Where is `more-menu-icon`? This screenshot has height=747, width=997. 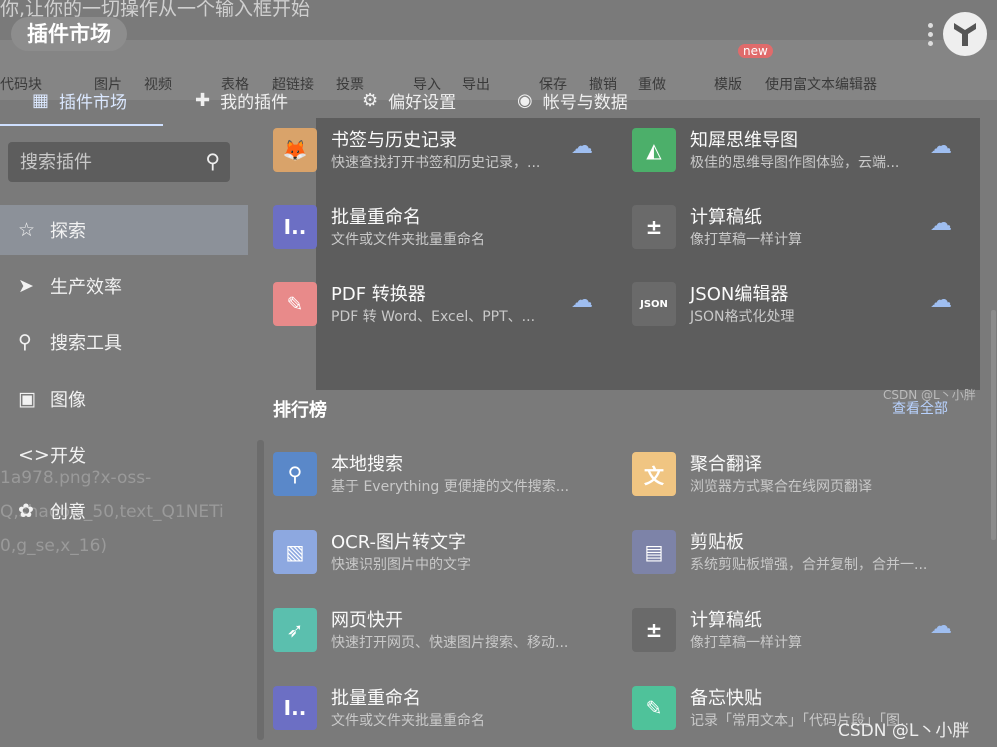
more-menu-icon is located at coordinates (931, 35).